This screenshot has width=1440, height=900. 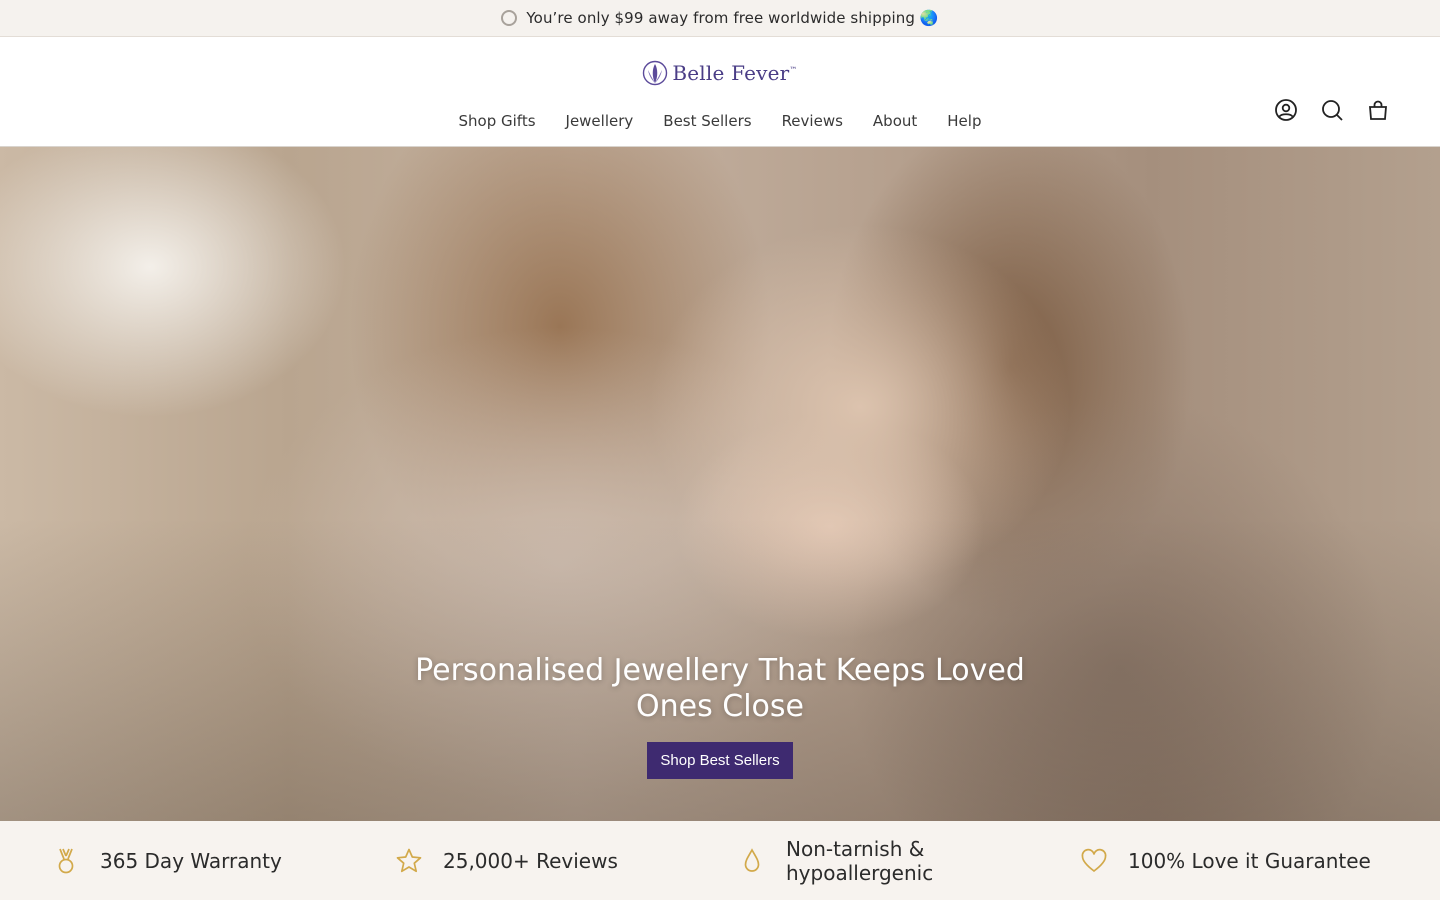 I want to click on nav-item-best-sellers: Best Sellers, so click(x=707, y=121).